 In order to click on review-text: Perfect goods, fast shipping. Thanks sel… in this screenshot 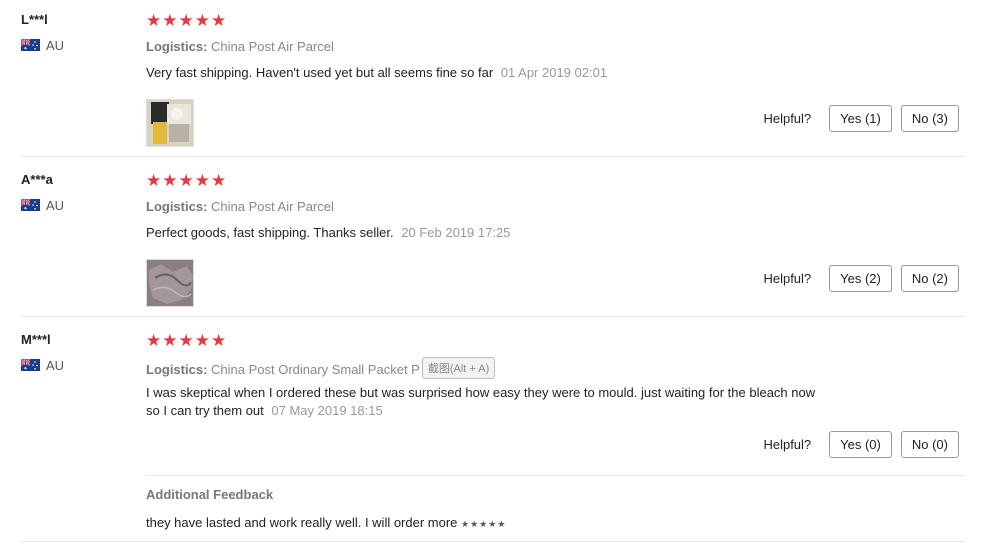, I will do `click(506, 233)`.